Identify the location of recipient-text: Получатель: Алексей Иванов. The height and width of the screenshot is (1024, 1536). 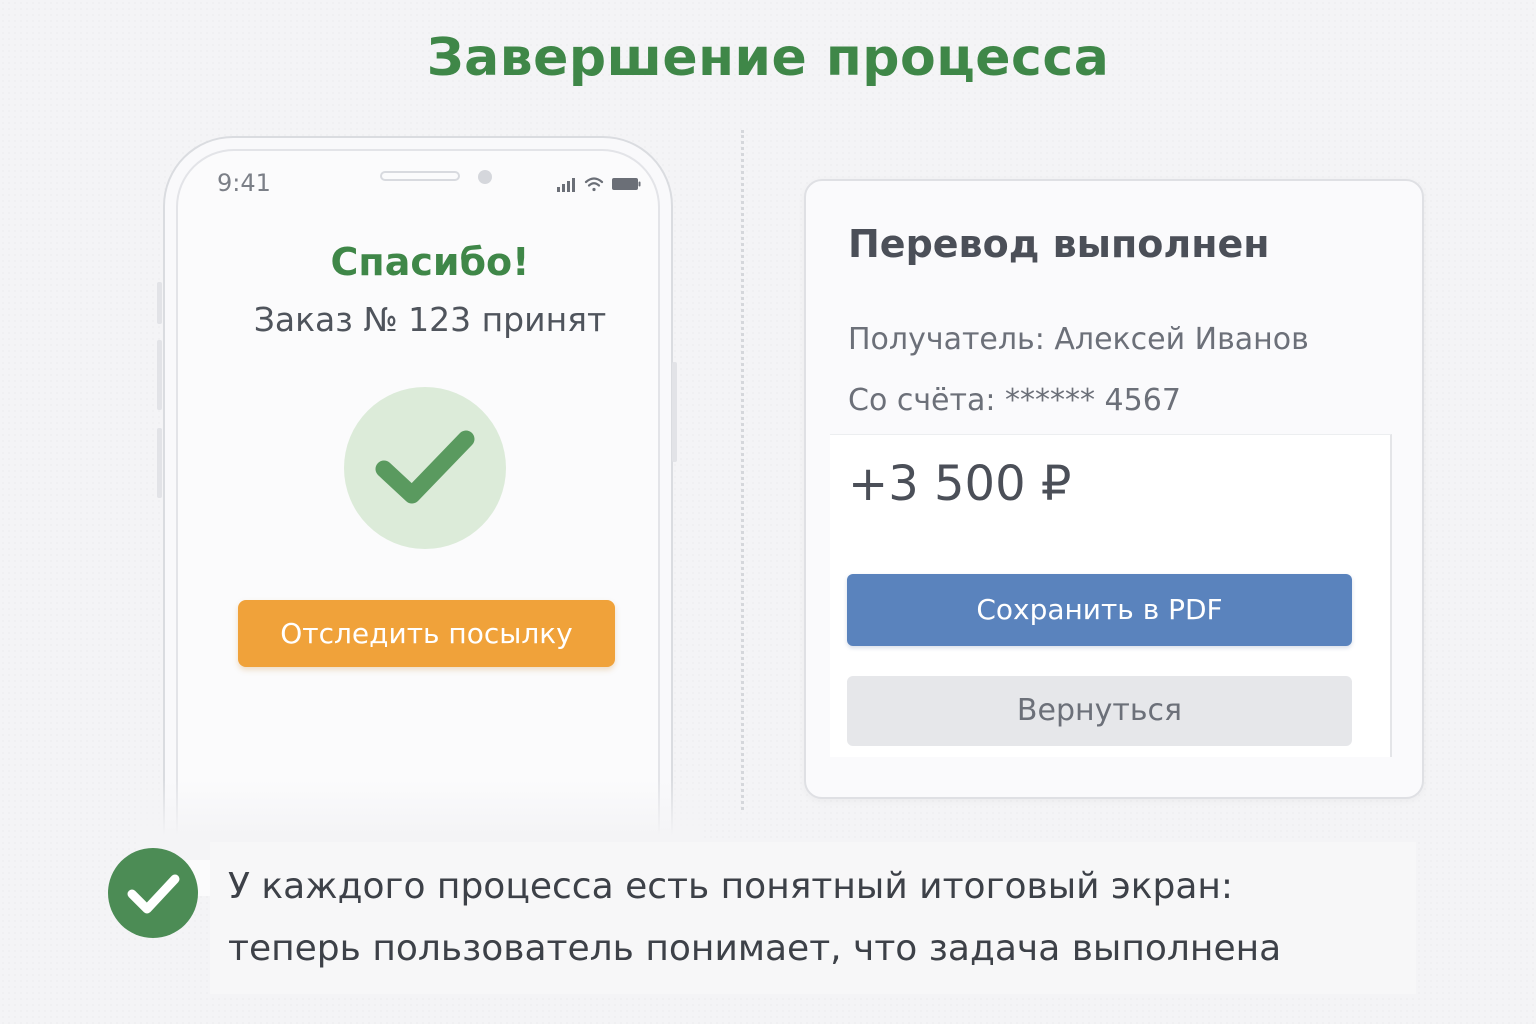
(1078, 339).